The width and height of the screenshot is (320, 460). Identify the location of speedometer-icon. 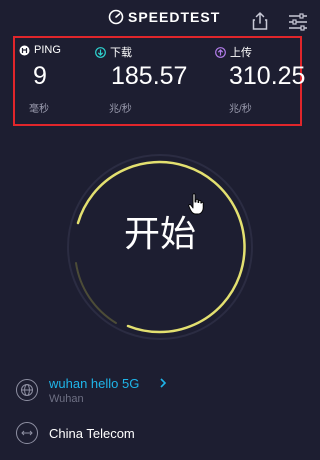
(116, 17).